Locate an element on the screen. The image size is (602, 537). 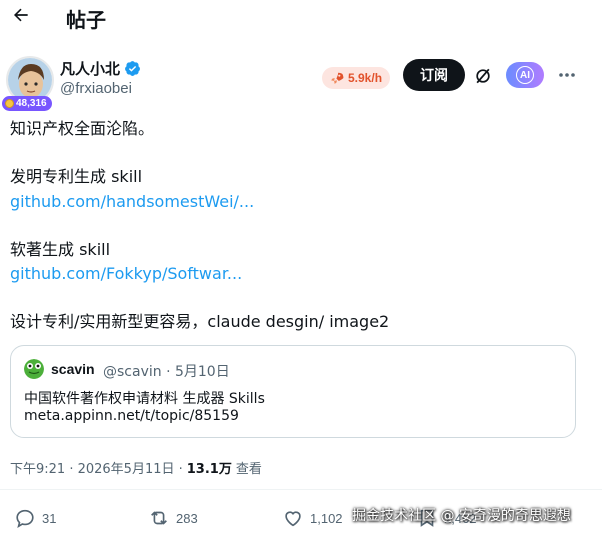
back-button is located at coordinates (21, 15).